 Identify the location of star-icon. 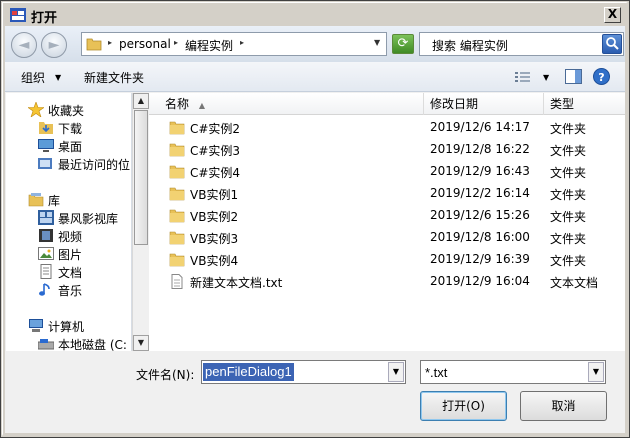
(36, 109).